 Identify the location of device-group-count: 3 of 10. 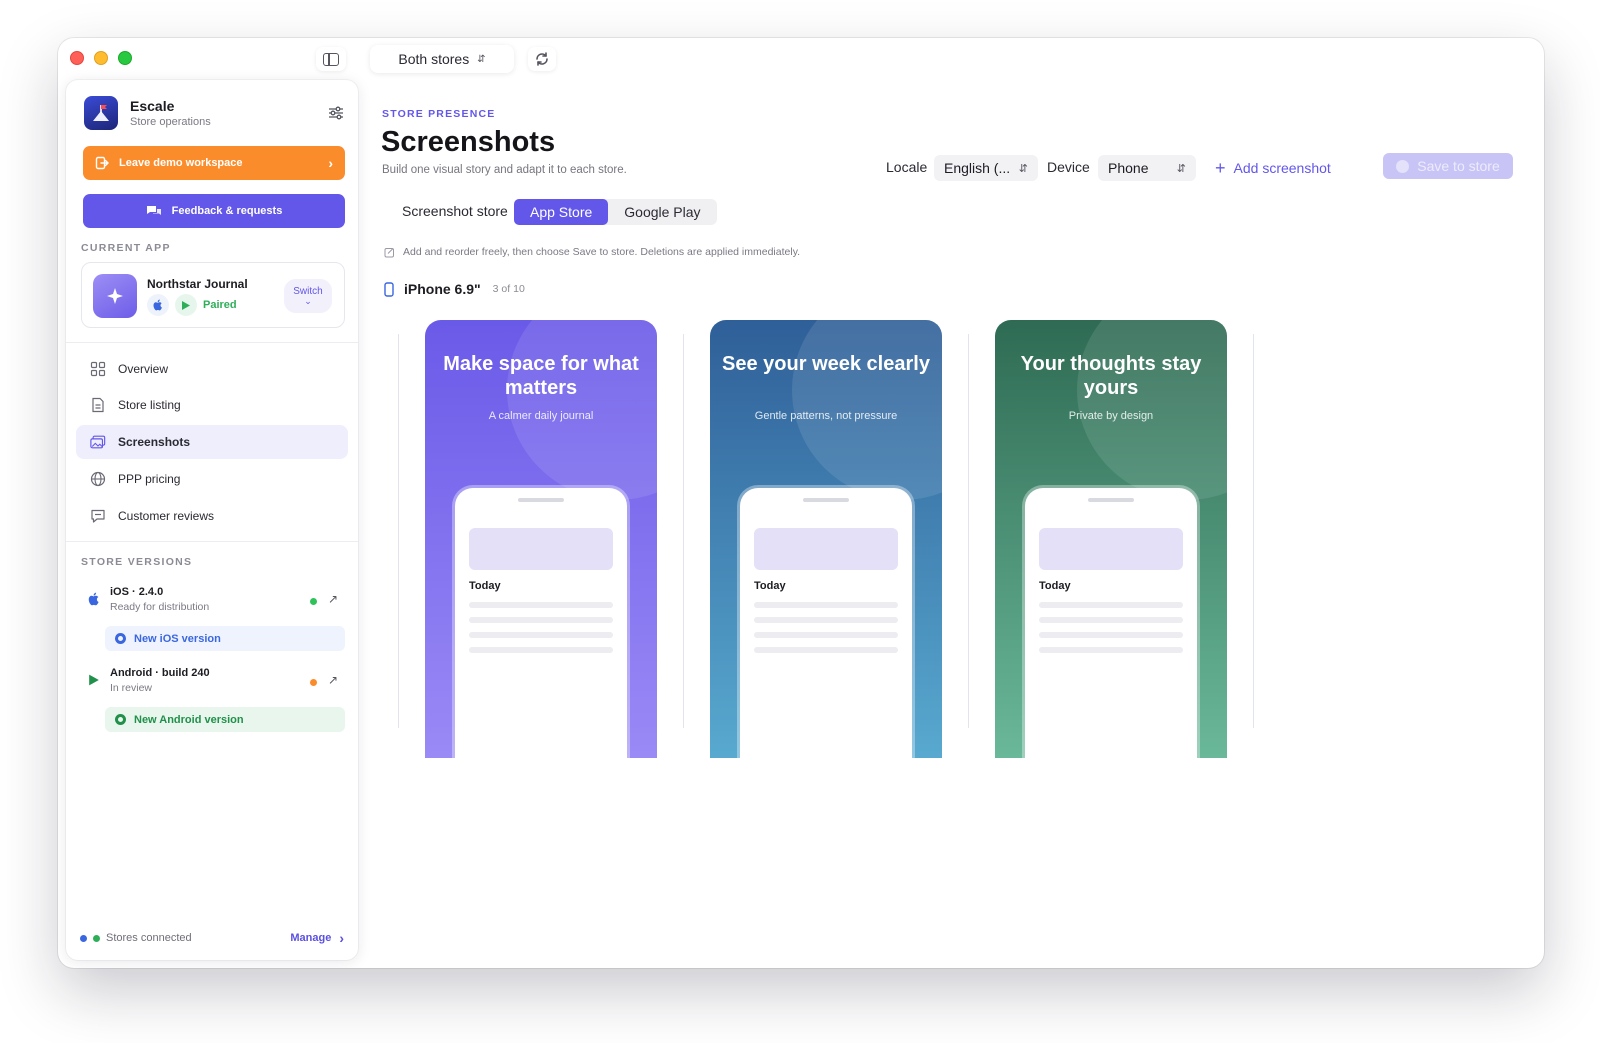
(508, 289).